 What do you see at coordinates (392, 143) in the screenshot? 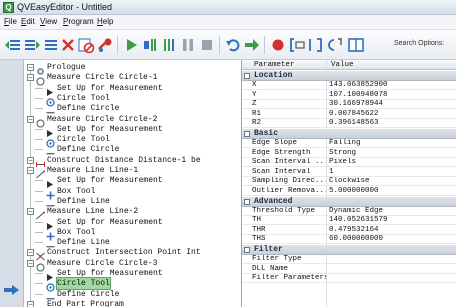
I see `grid-param-value: Falling` at bounding box center [392, 143].